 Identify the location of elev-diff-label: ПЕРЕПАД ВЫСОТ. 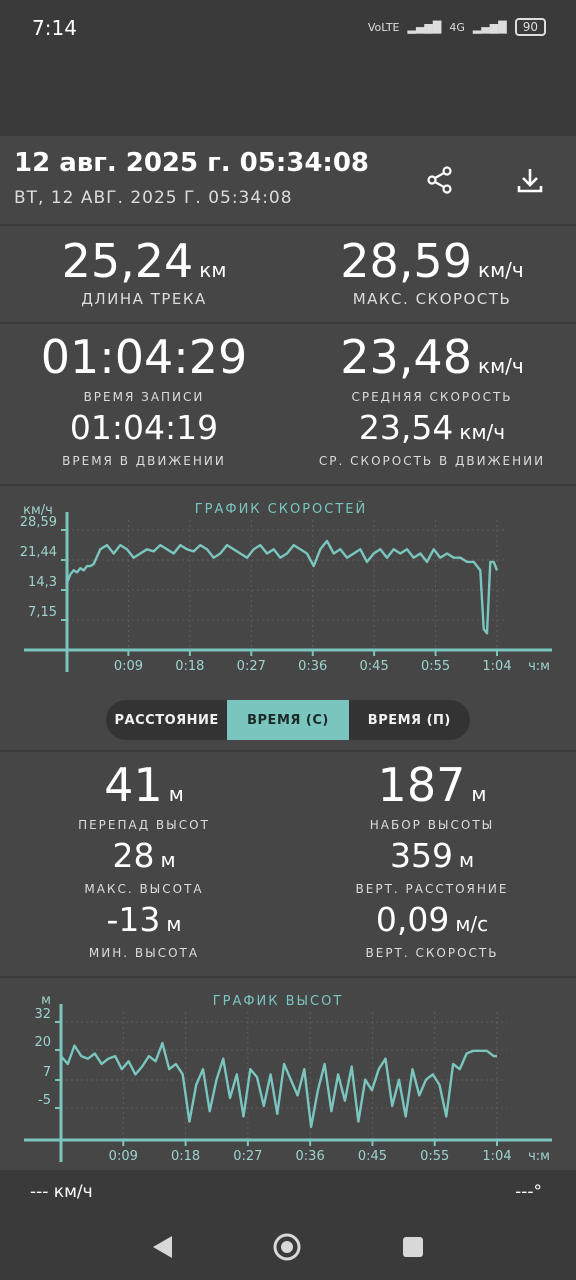
(144, 825).